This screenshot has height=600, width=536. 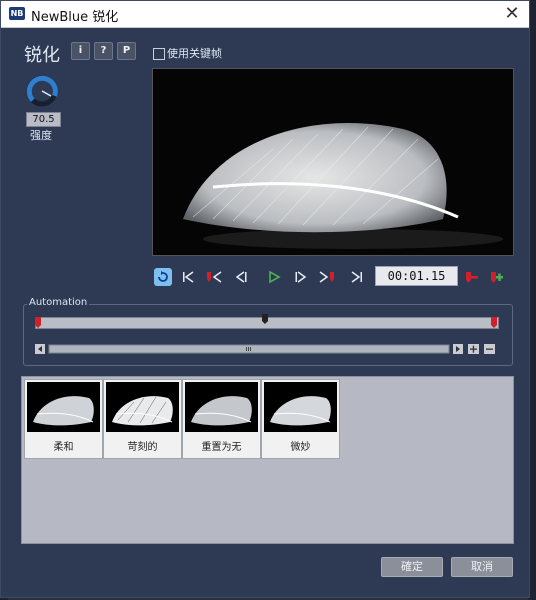 What do you see at coordinates (194, 53) in the screenshot?
I see `keyframe-label: 使用关键帧` at bounding box center [194, 53].